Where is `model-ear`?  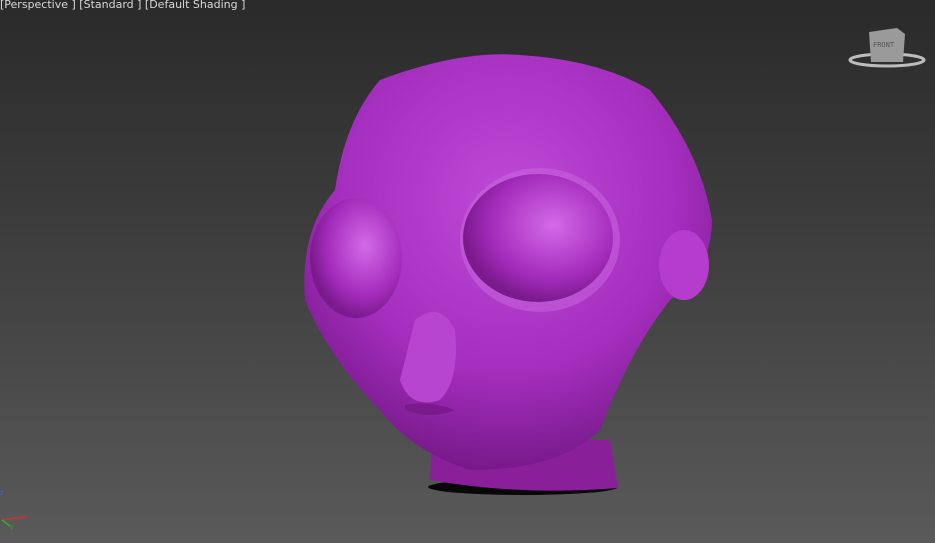
model-ear is located at coordinates (684, 265).